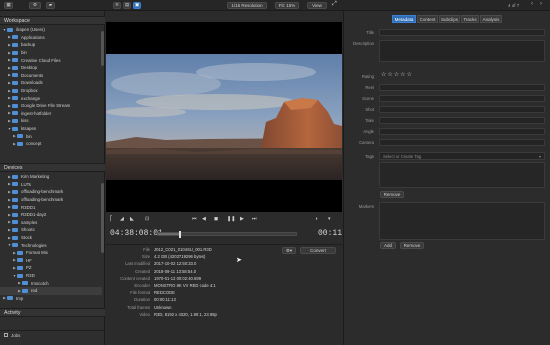 The height and width of the screenshot is (345, 550). What do you see at coordinates (51, 290) in the screenshot?
I see `devices-item: ▶ red` at bounding box center [51, 290].